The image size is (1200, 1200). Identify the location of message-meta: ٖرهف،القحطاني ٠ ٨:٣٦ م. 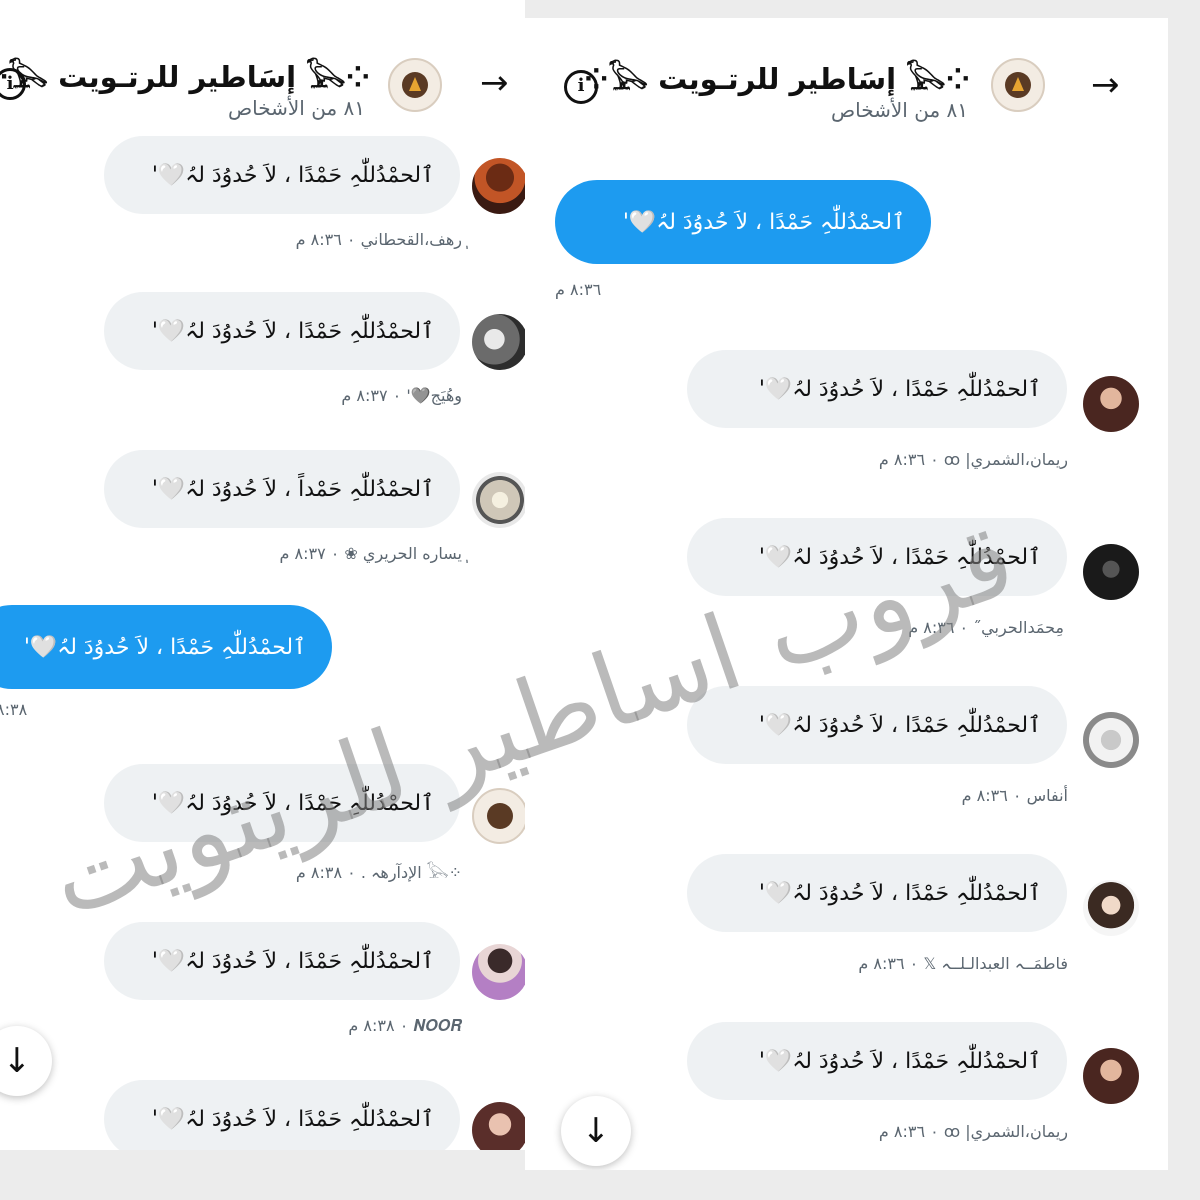
(378, 239).